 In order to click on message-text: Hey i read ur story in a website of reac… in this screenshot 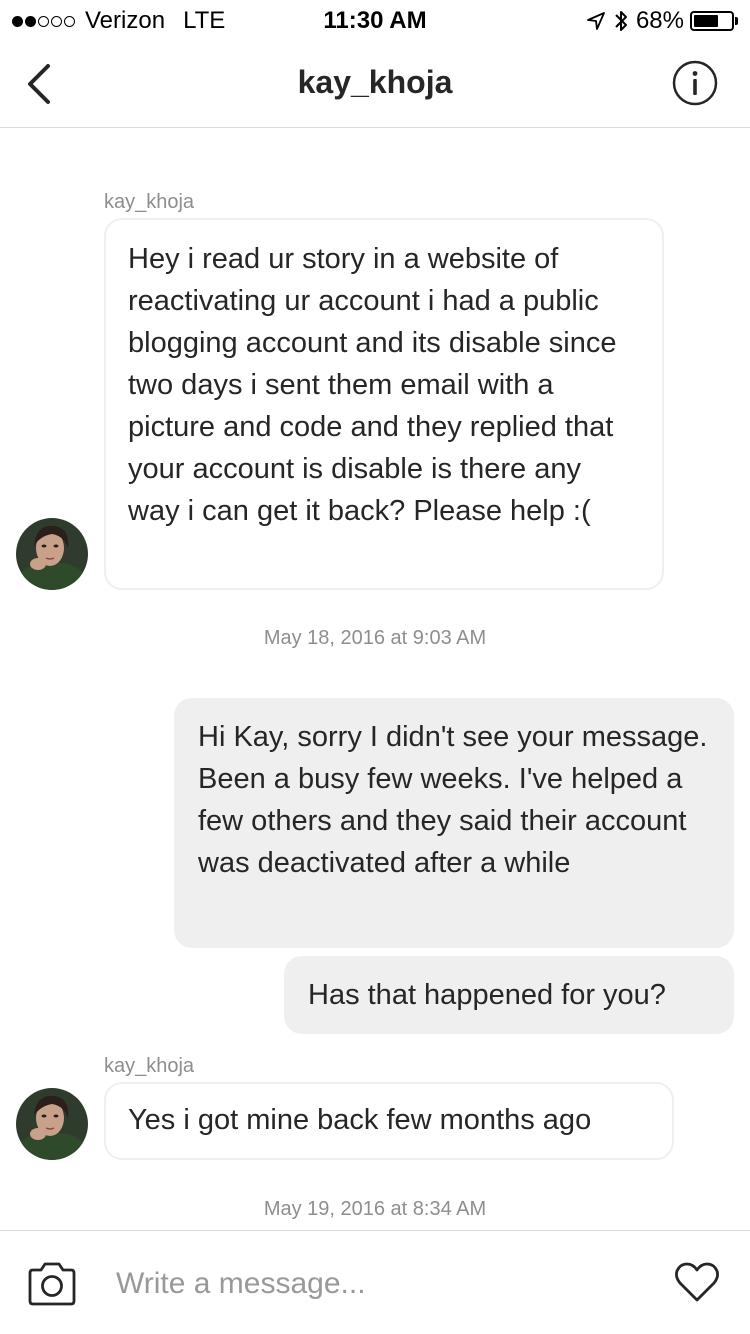, I will do `click(372, 385)`.